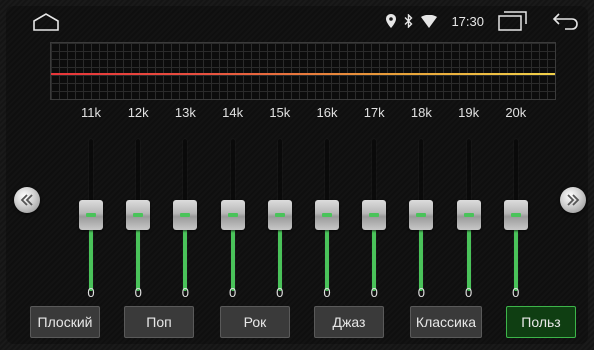  I want to click on preset-button-3: Рок, so click(255, 322).